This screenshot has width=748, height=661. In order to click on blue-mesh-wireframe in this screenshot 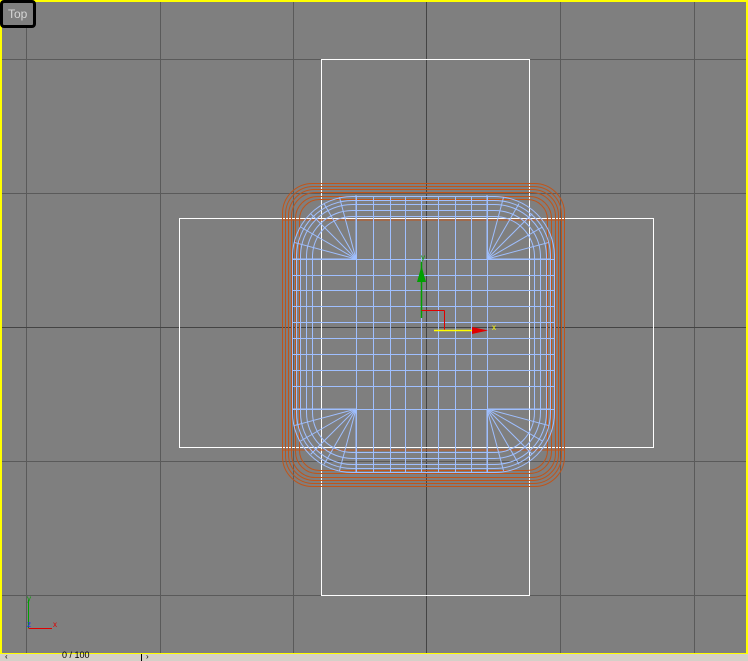, I will do `click(423, 334)`.